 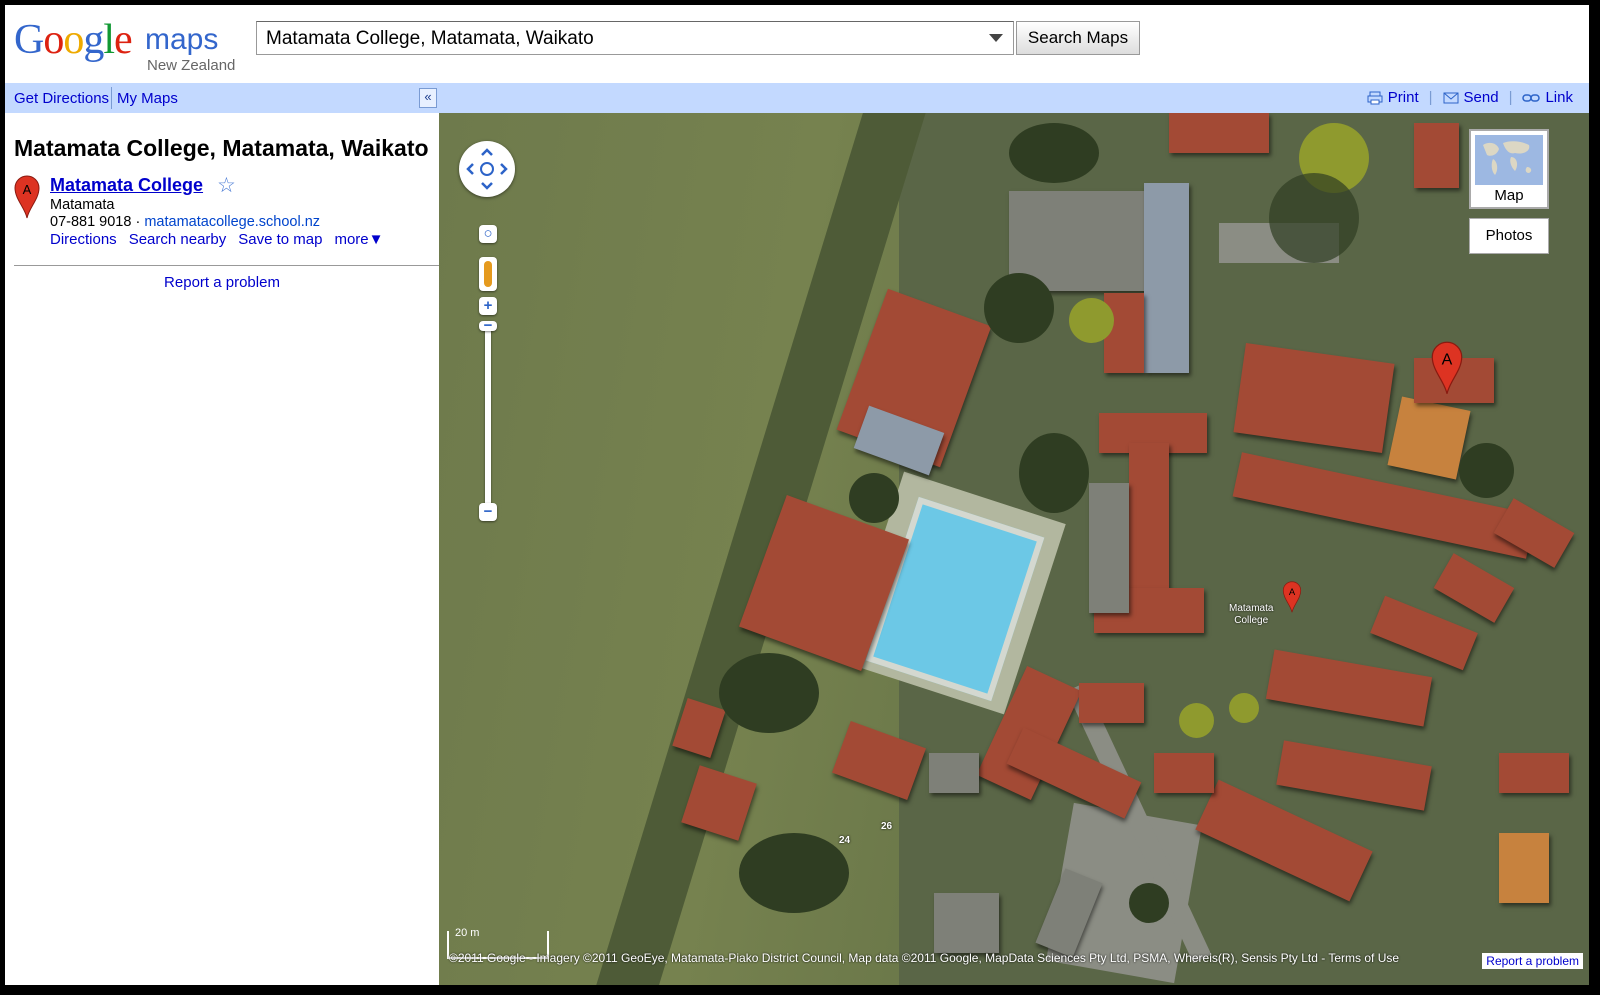 I want to click on directions-link: Directions, so click(x=83, y=239).